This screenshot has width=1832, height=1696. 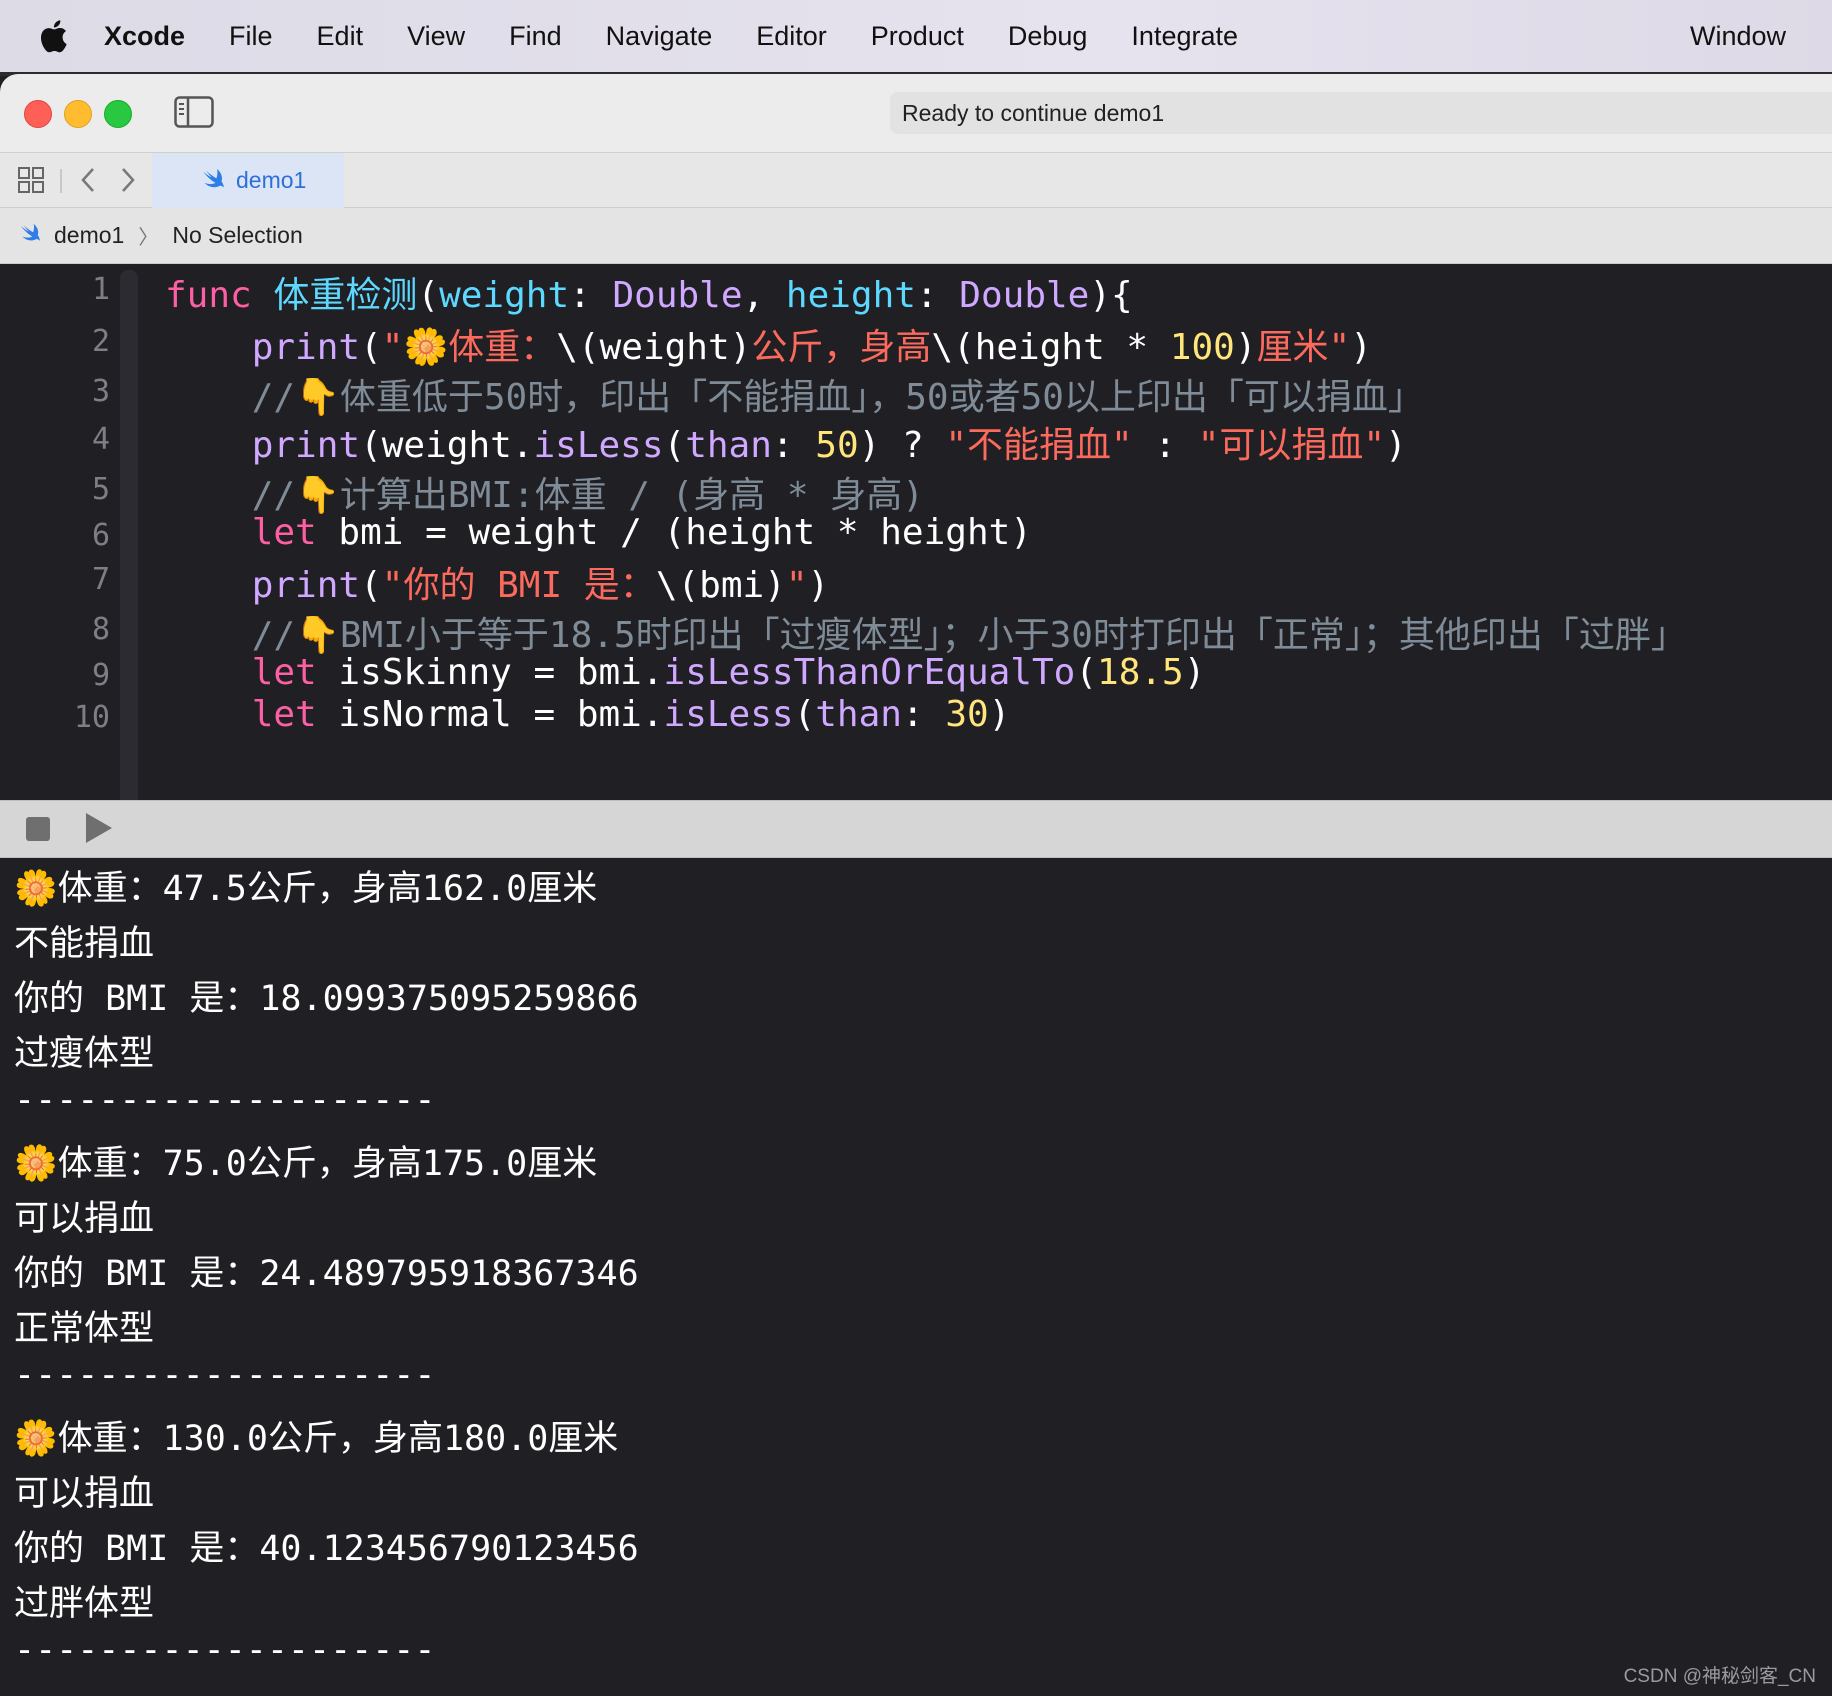 What do you see at coordinates (794, 397) in the screenshot?
I see `code-token: //👇体重低于50时，印出「不能捐血」，50或者50以上印出「可以捐血」` at bounding box center [794, 397].